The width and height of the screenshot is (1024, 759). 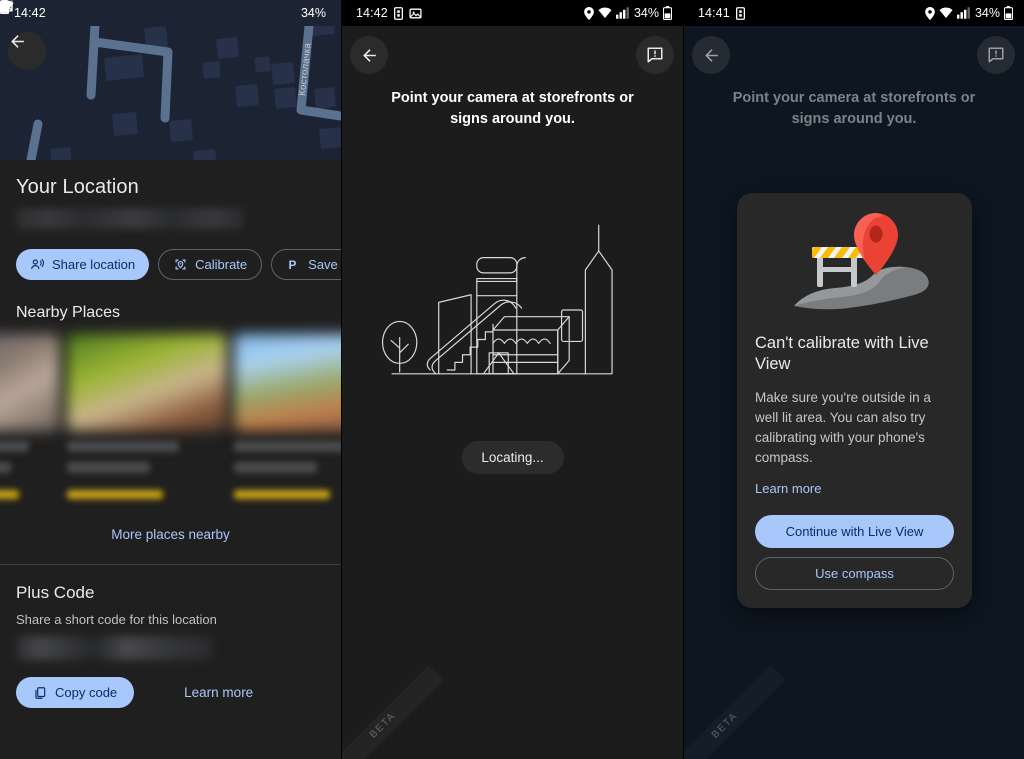 I want to click on more-places-nearby-link: More places nearby, so click(x=170, y=534).